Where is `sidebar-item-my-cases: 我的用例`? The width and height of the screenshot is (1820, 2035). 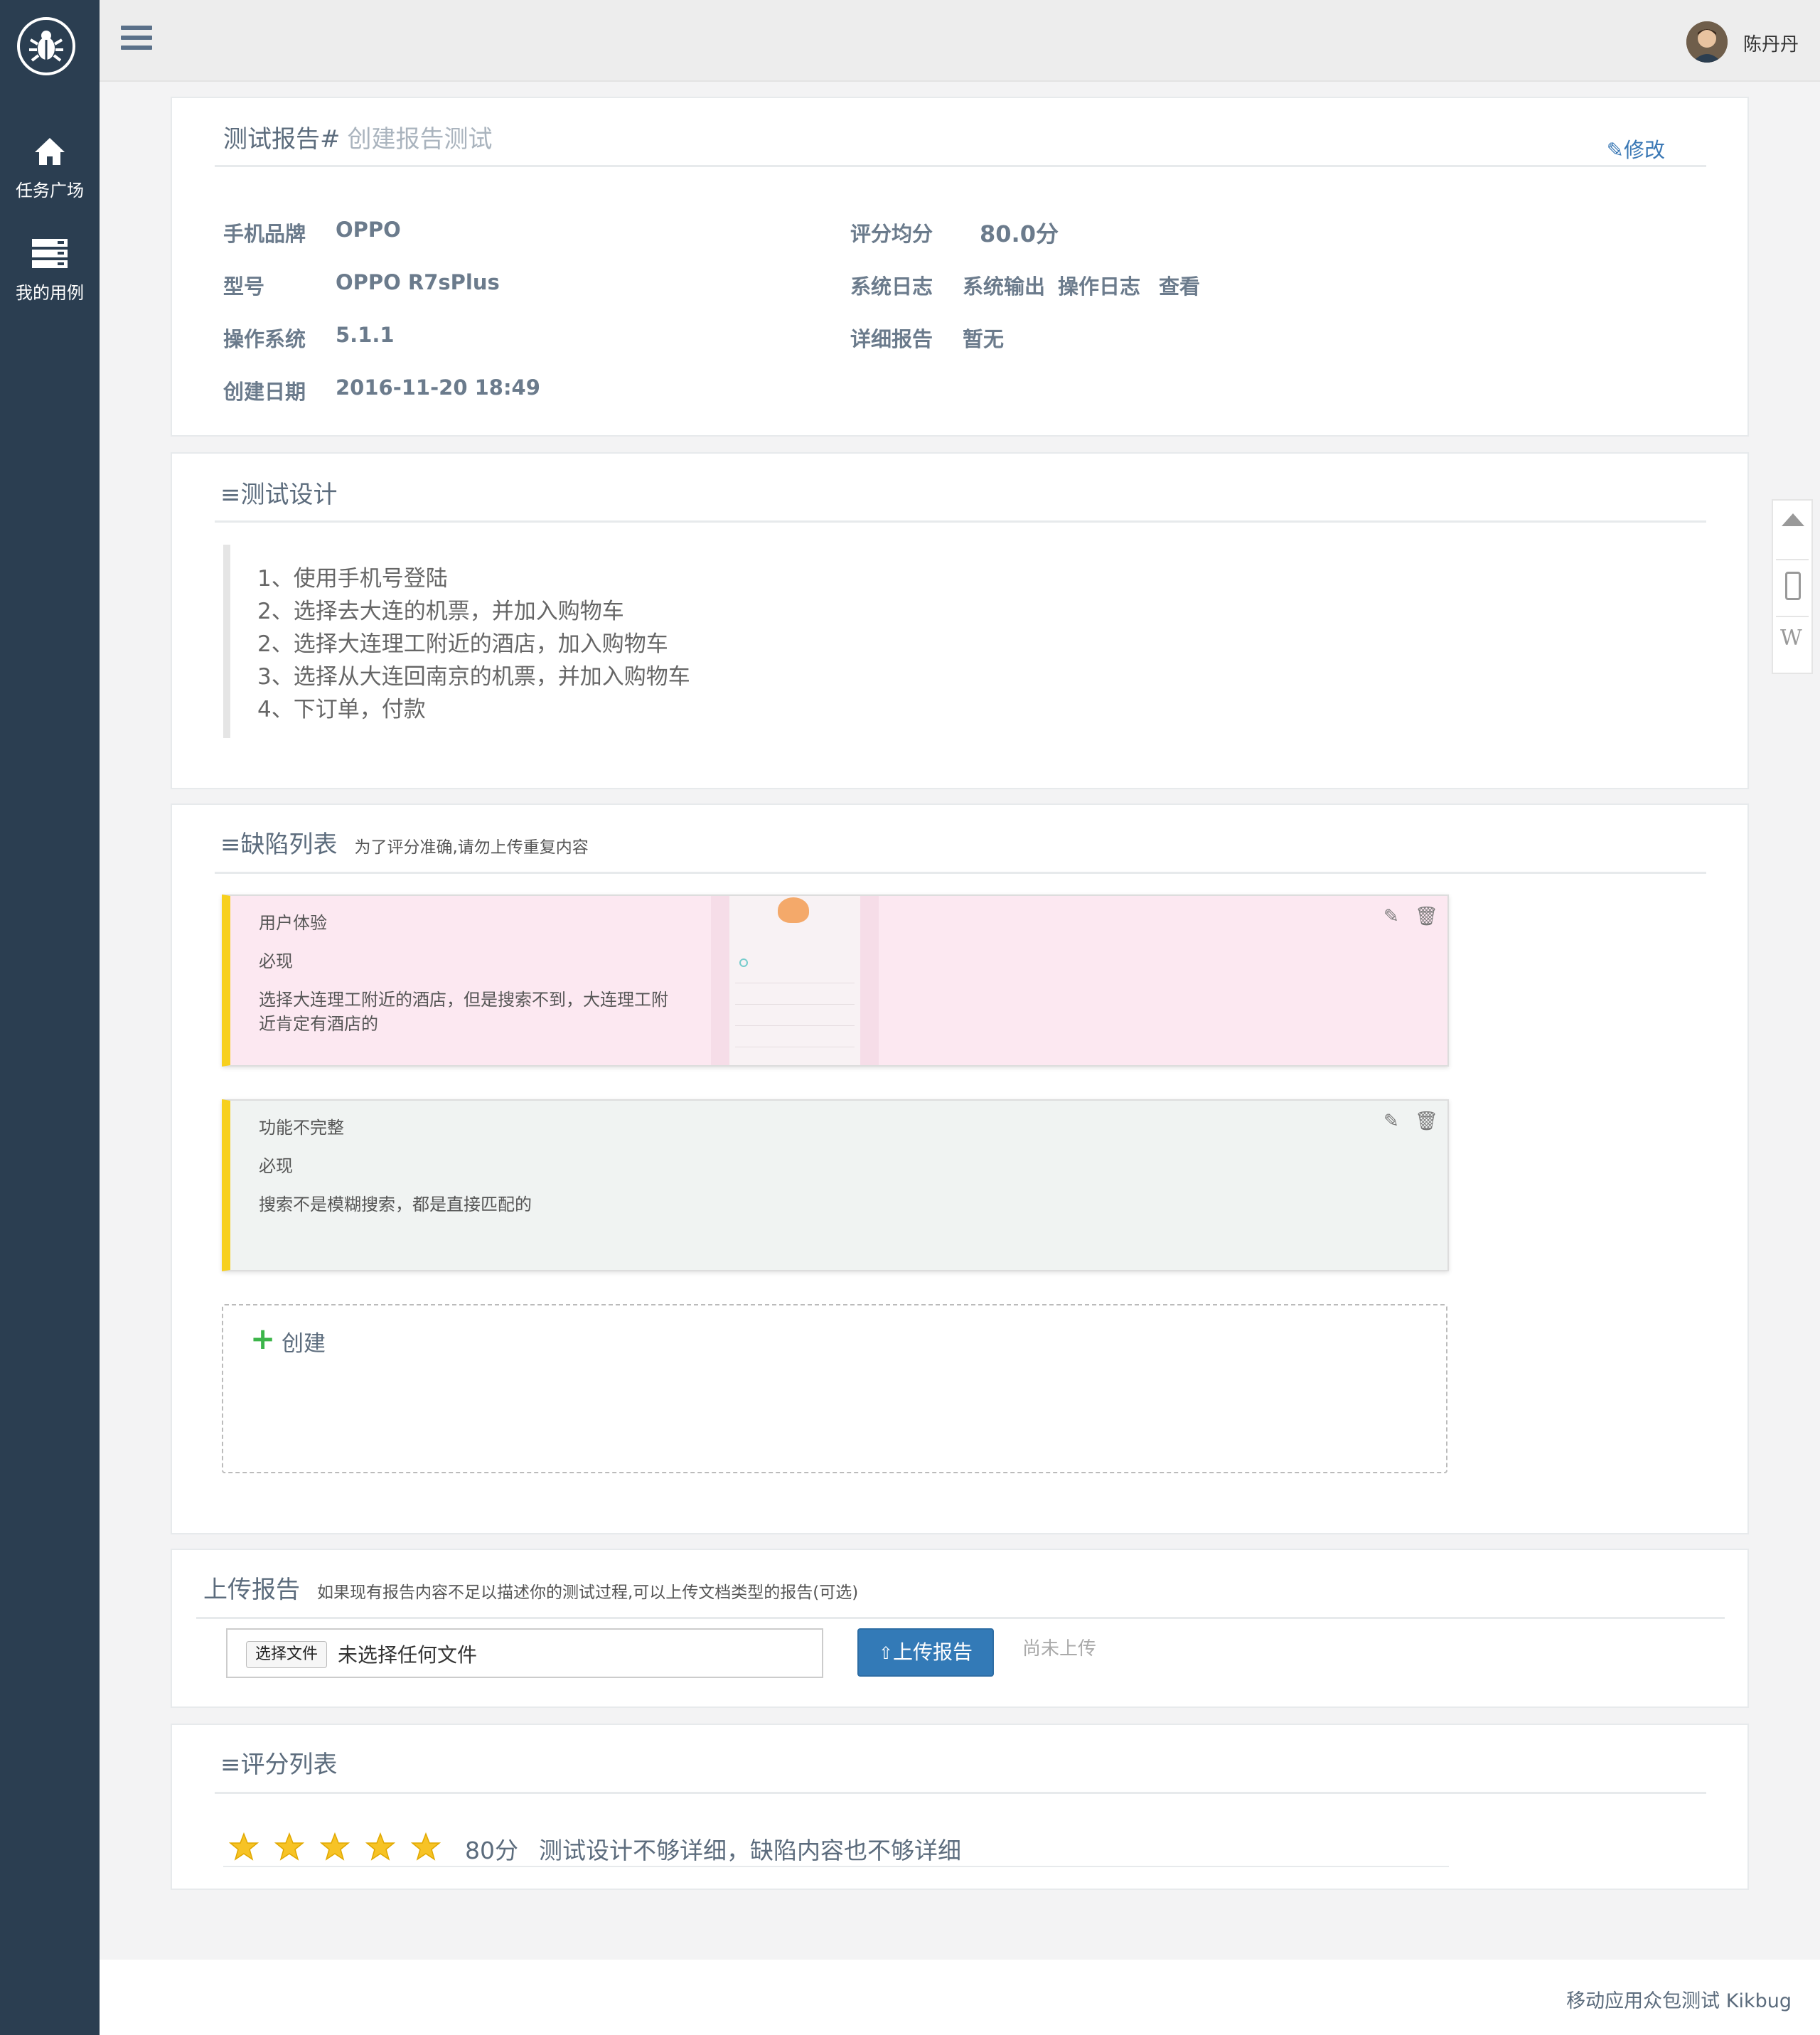
sidebar-item-my-cases: 我的用例 is located at coordinates (50, 271).